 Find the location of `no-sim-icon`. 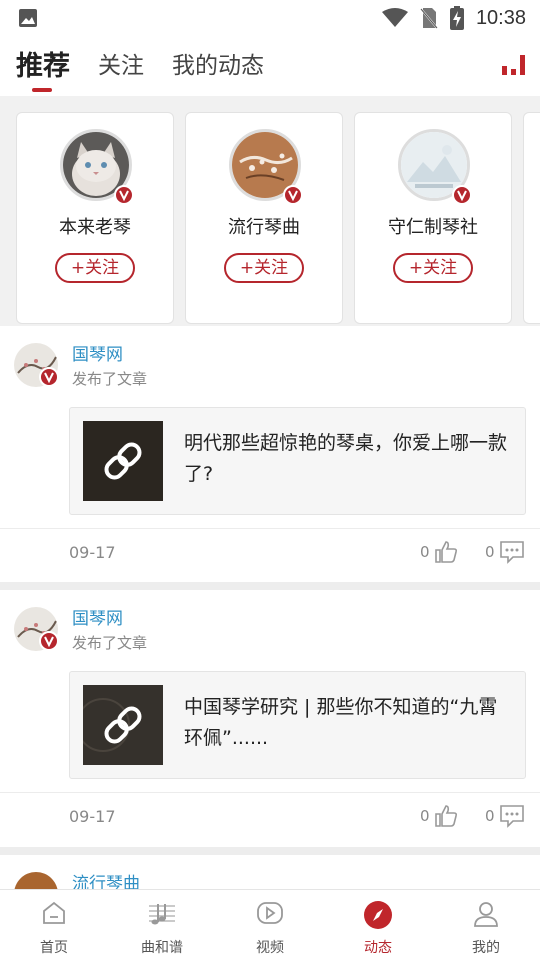

no-sim-icon is located at coordinates (429, 18).